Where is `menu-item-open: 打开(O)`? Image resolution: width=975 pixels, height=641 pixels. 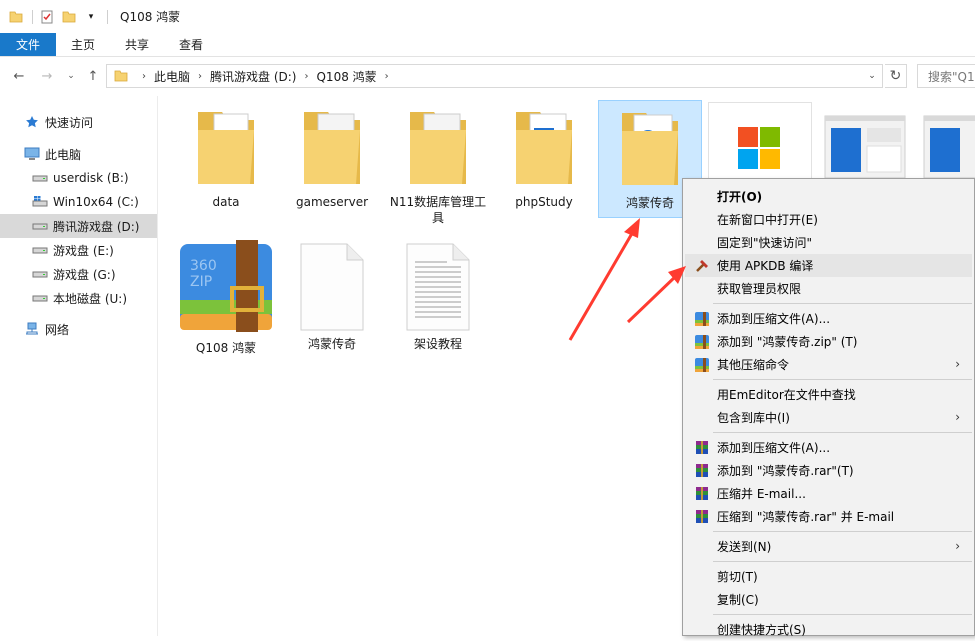
menu-item-open: 打开(O) is located at coordinates (828, 196).